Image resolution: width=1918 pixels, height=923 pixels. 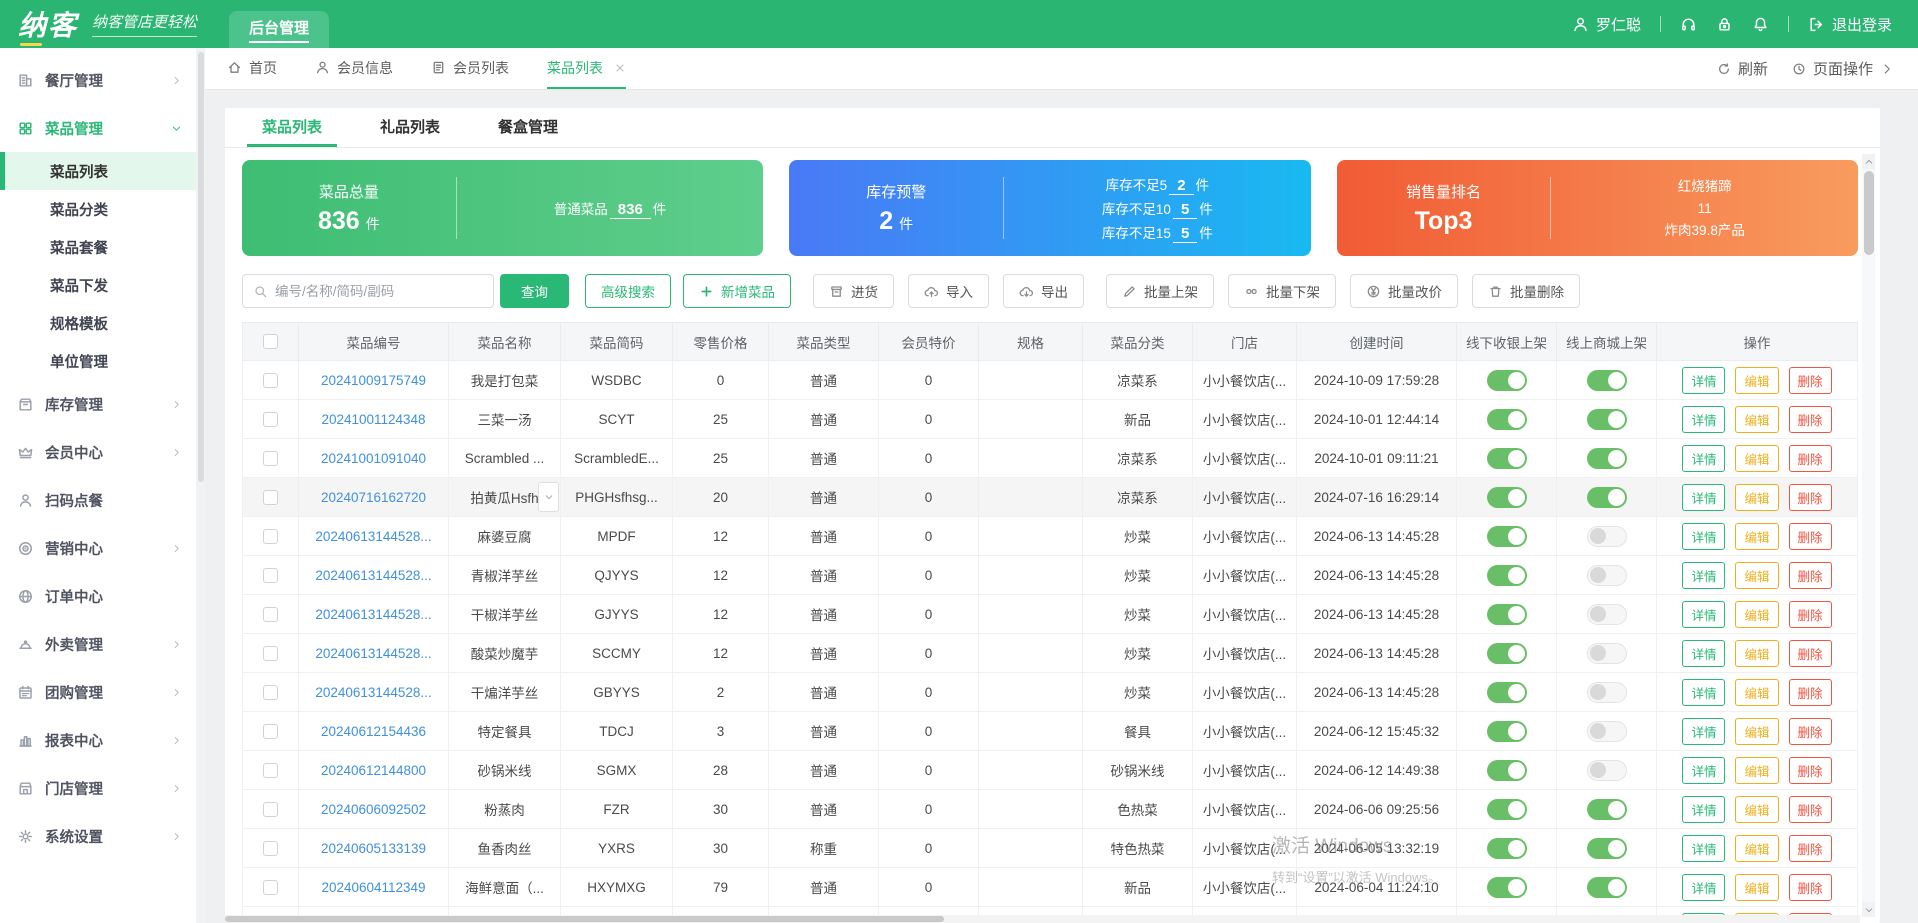 I want to click on sidebar-item-restaurant: 餐厅管理, so click(x=98, y=80).